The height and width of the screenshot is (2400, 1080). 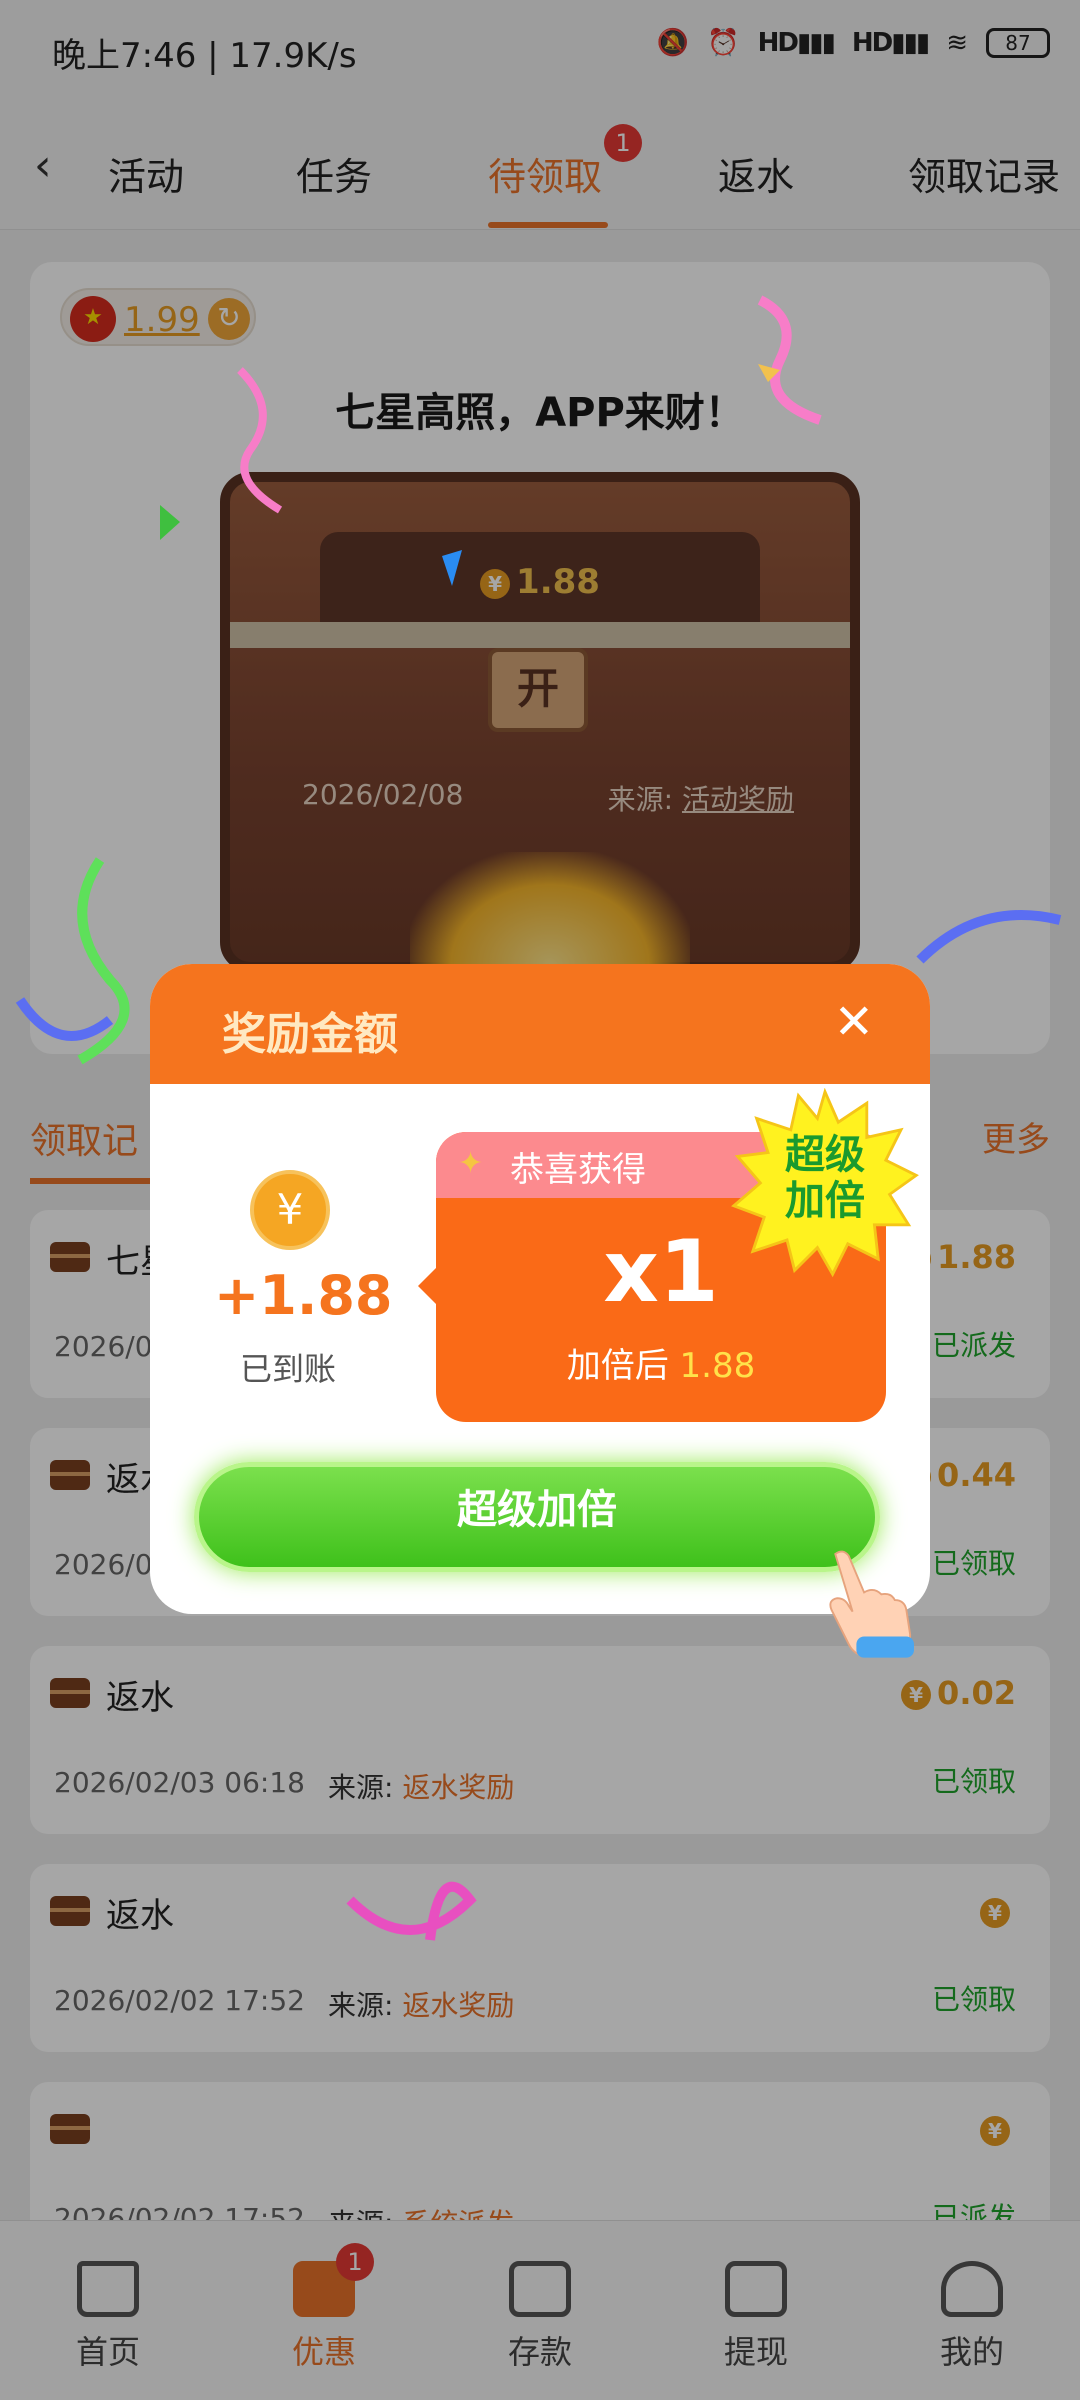 I want to click on burst-label: 超级 加倍, so click(x=825, y=1178).